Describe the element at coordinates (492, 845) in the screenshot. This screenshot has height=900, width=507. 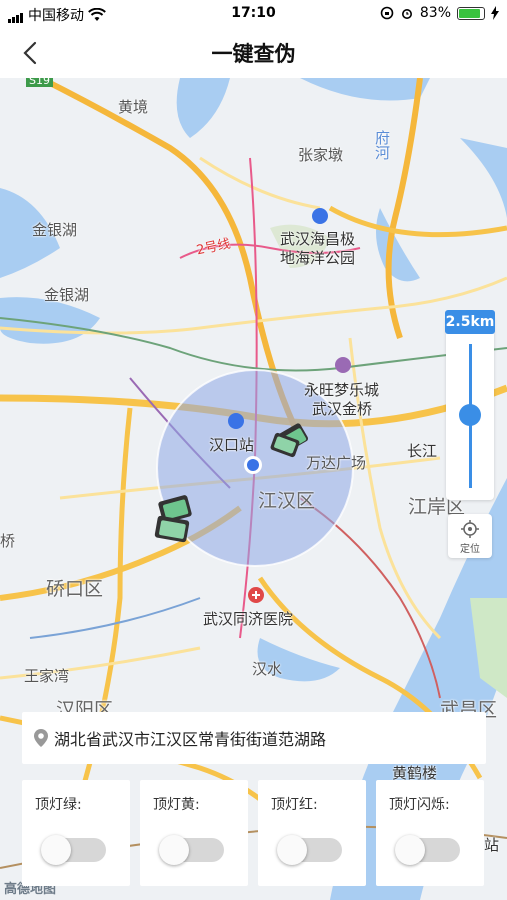
I see `map-label-zhan: 站` at that location.